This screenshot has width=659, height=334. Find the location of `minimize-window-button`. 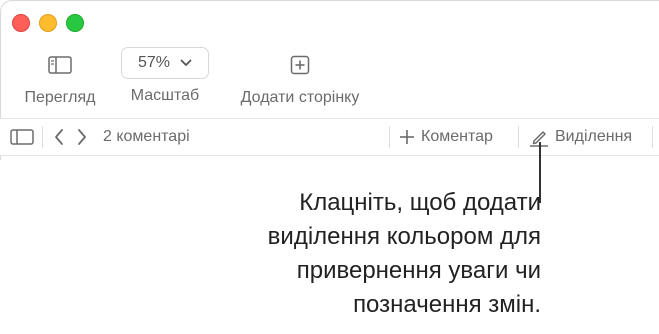

minimize-window-button is located at coordinates (48, 23).